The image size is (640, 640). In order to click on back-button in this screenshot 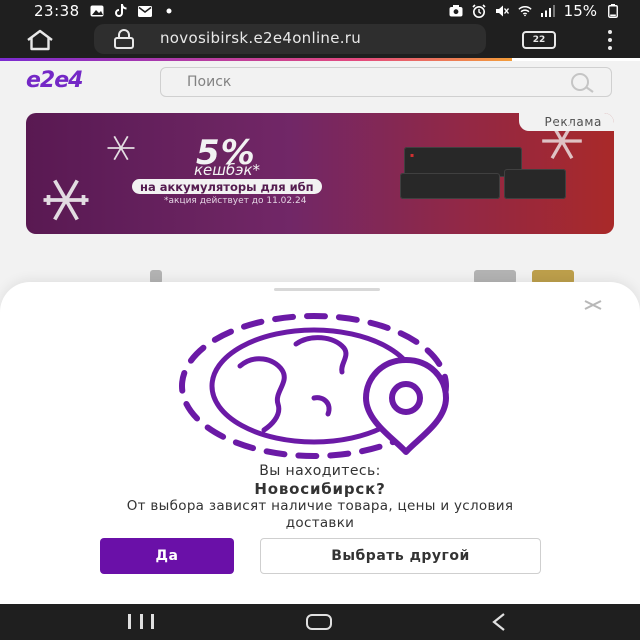, I will do `click(499, 622)`.